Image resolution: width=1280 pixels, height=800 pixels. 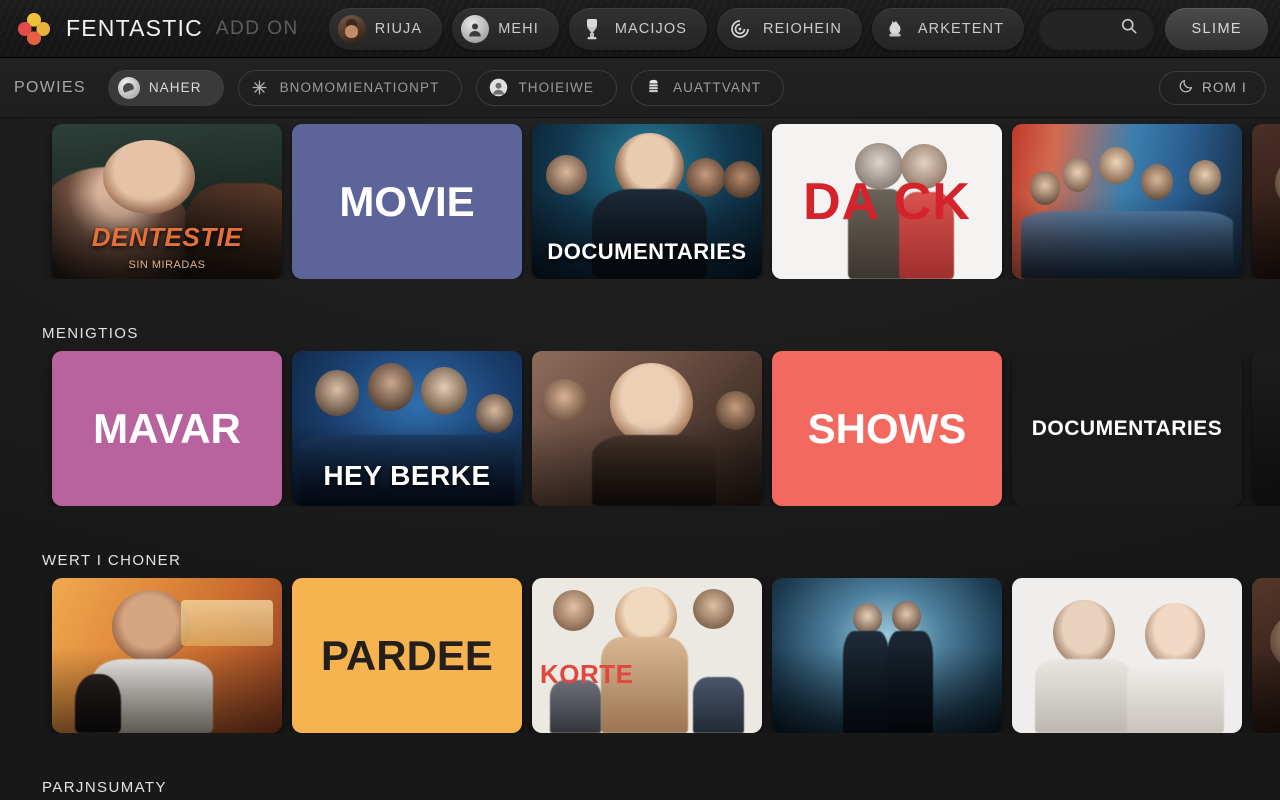 I want to click on nav-item-mehi: MEHI, so click(x=505, y=28).